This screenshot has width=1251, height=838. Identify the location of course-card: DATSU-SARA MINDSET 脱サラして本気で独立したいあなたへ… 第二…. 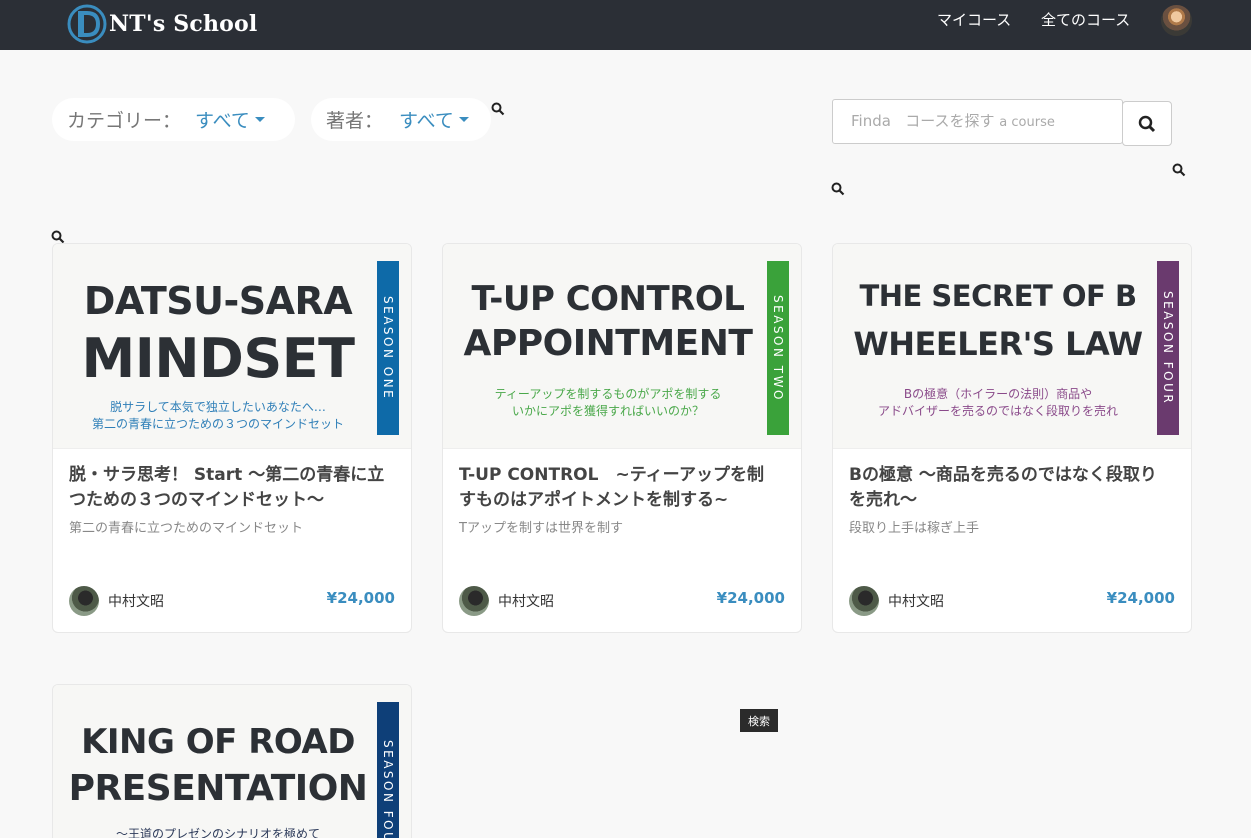
(232, 438).